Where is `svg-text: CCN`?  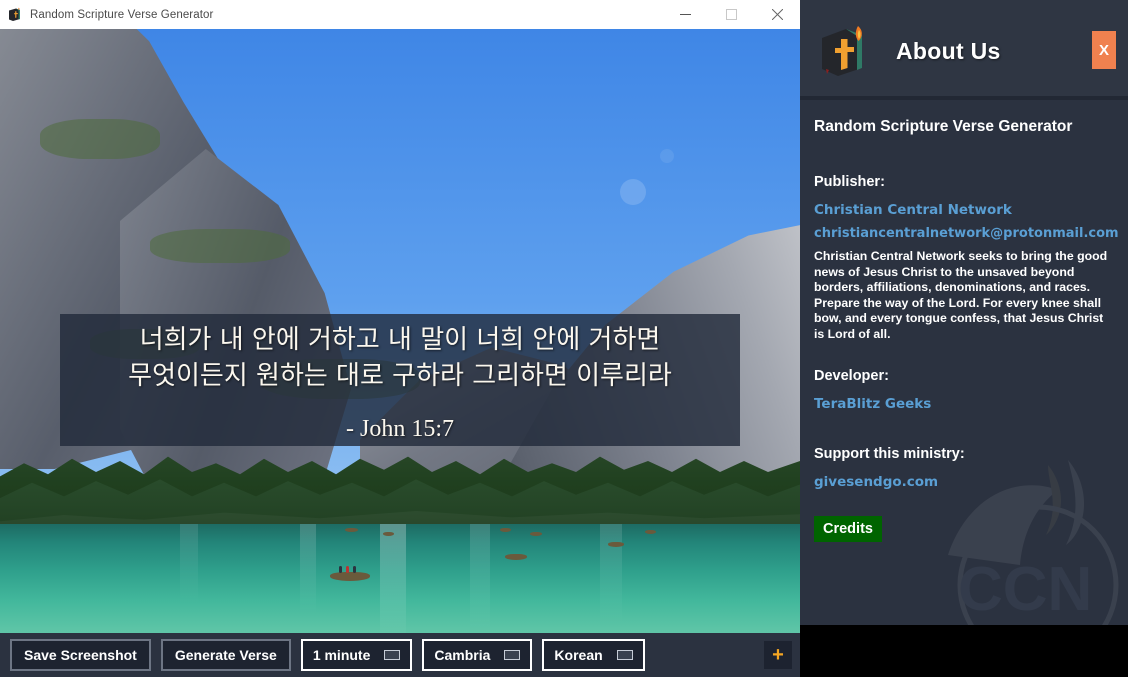 svg-text: CCN is located at coordinates (1025, 589).